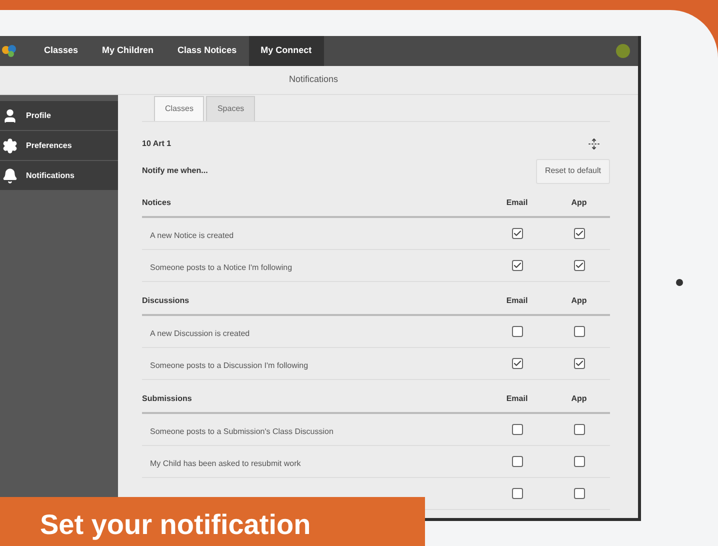 This screenshot has width=718, height=546. Describe the element at coordinates (175, 524) in the screenshot. I see `caption-text: Set your notification` at that location.